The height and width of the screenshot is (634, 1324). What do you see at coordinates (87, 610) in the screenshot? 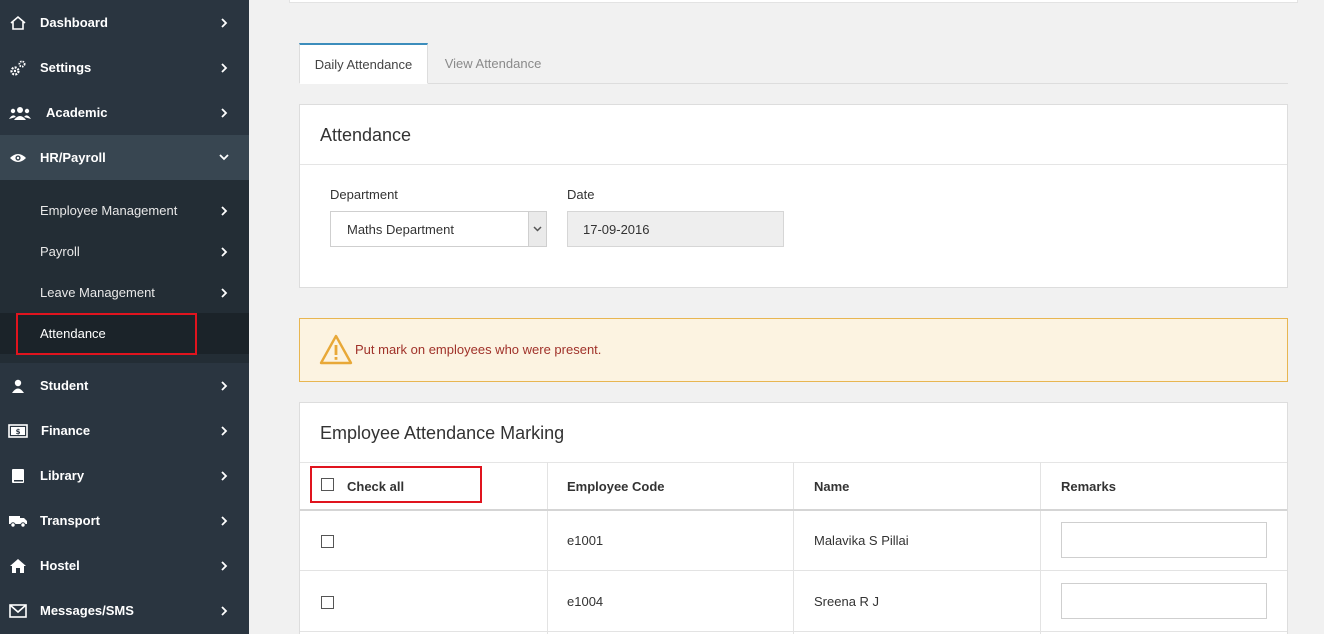
I see `sidebar-item-label: Messages/SMS` at bounding box center [87, 610].